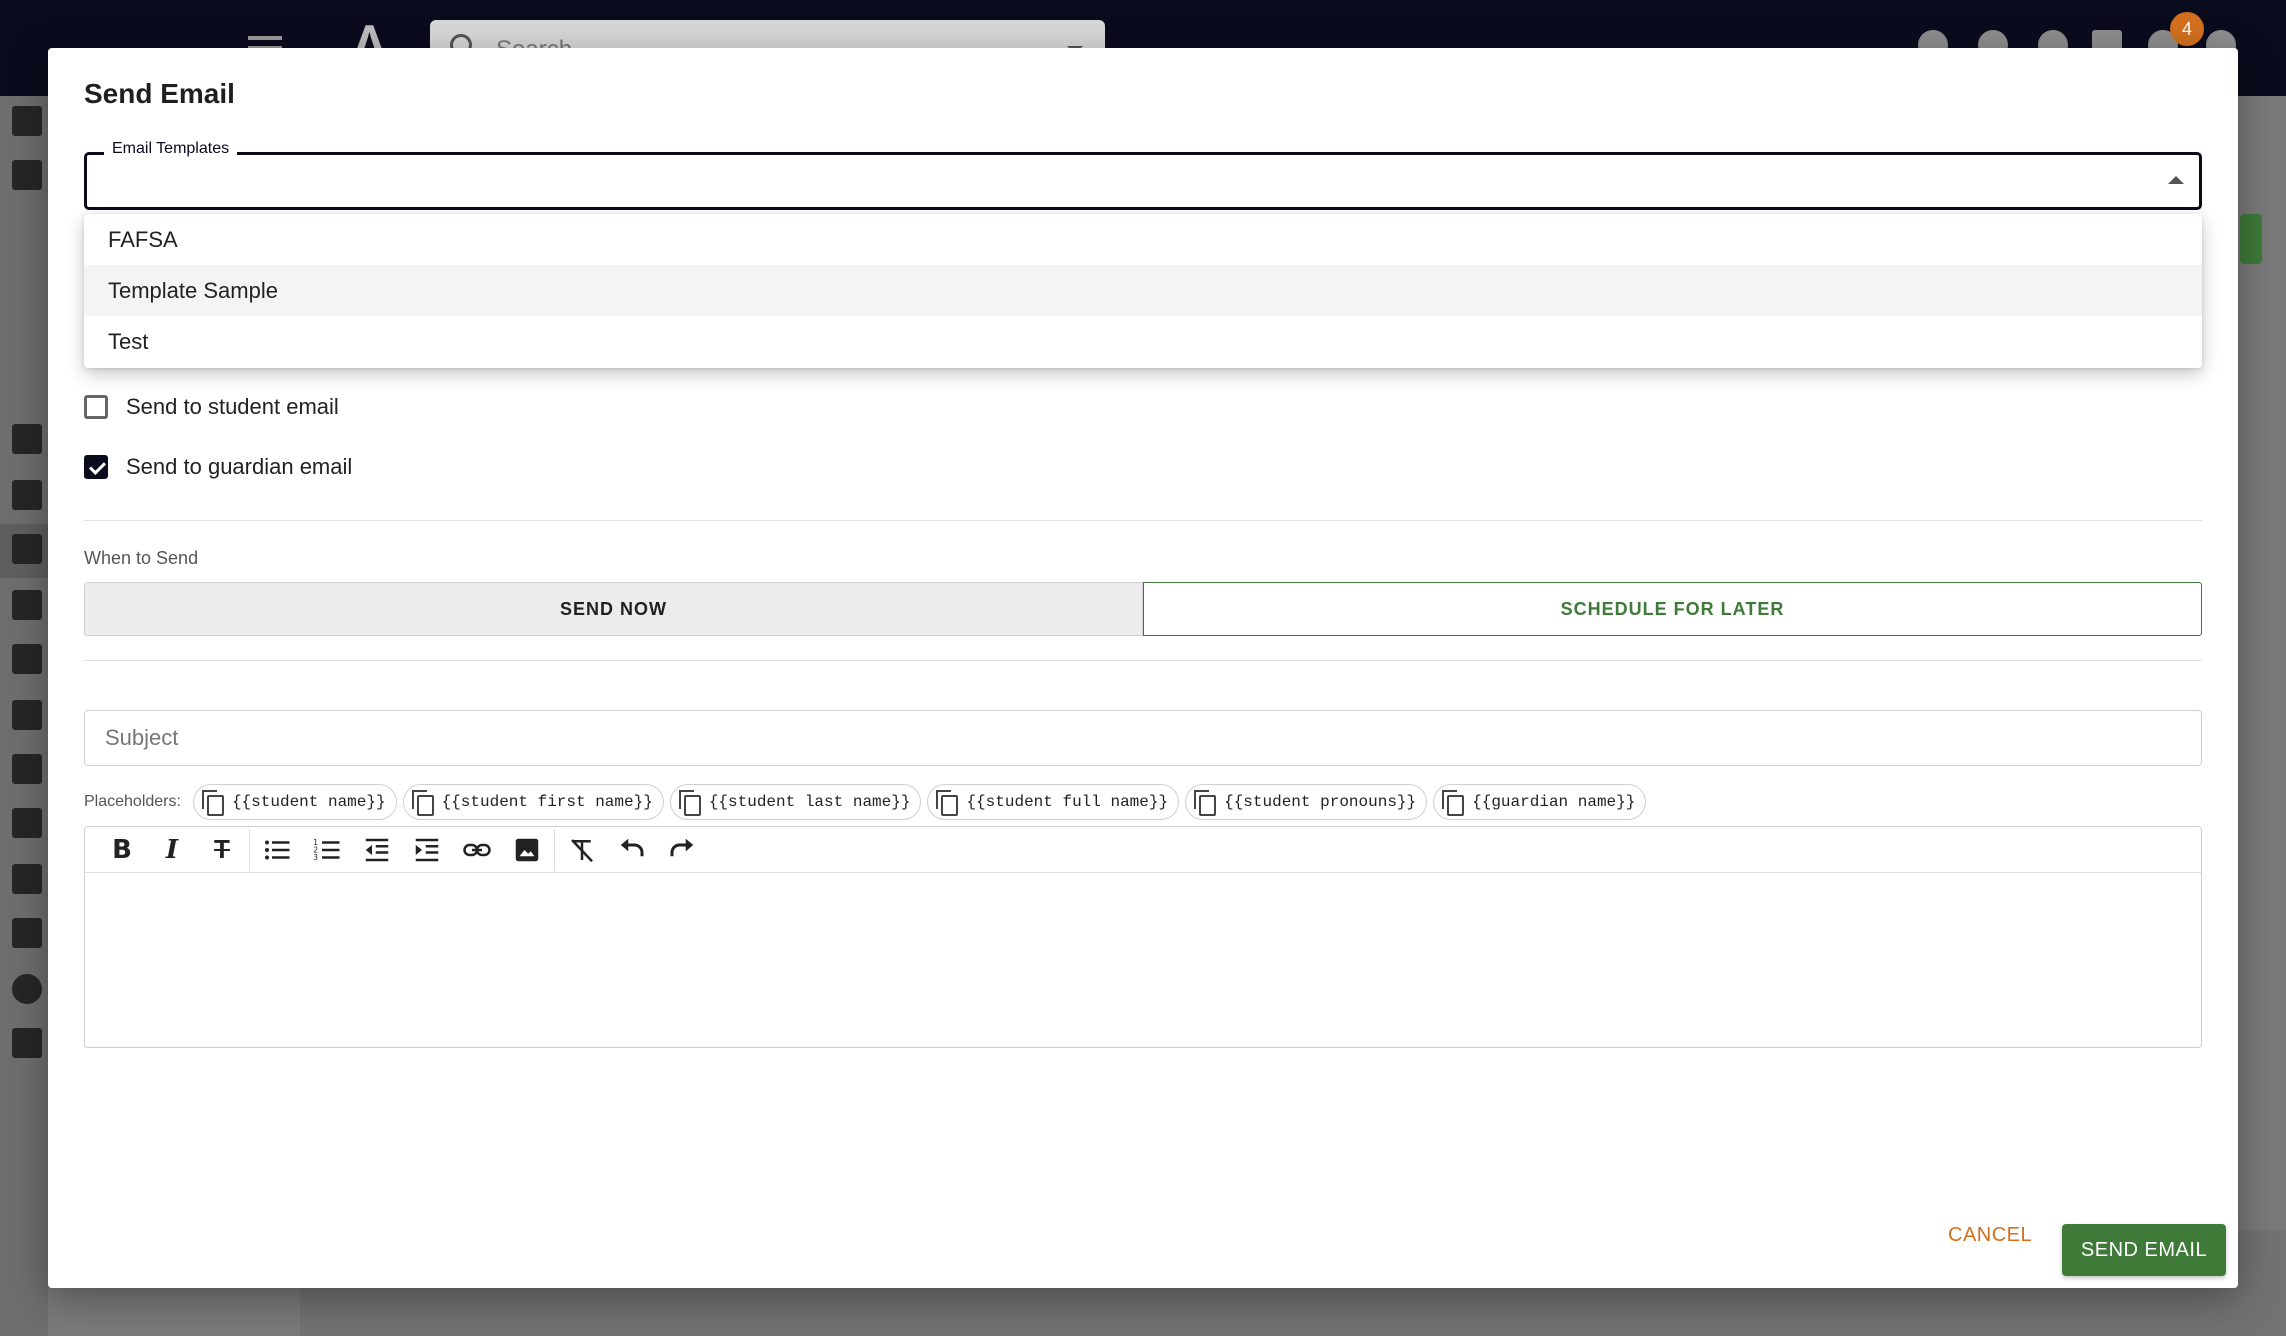 This screenshot has height=1336, width=2286. I want to click on dialog-title: Send Email, so click(159, 93).